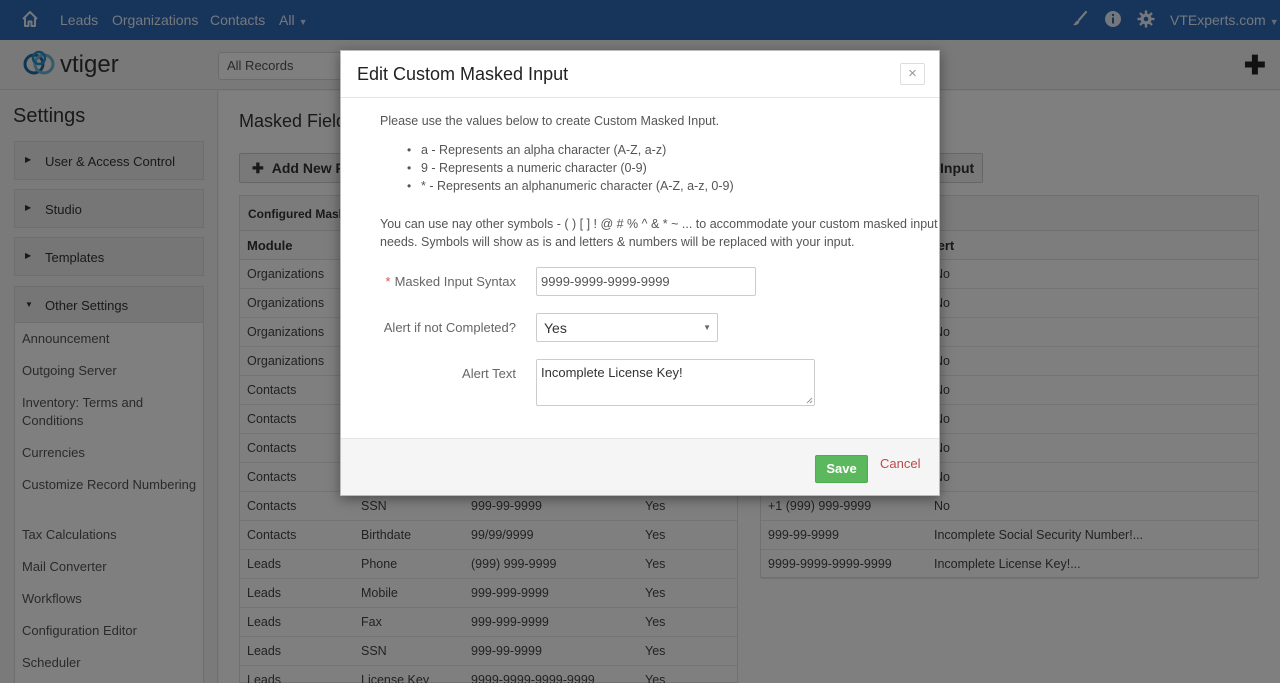 The image size is (1280, 683). I want to click on close-icon: ×, so click(912, 74).